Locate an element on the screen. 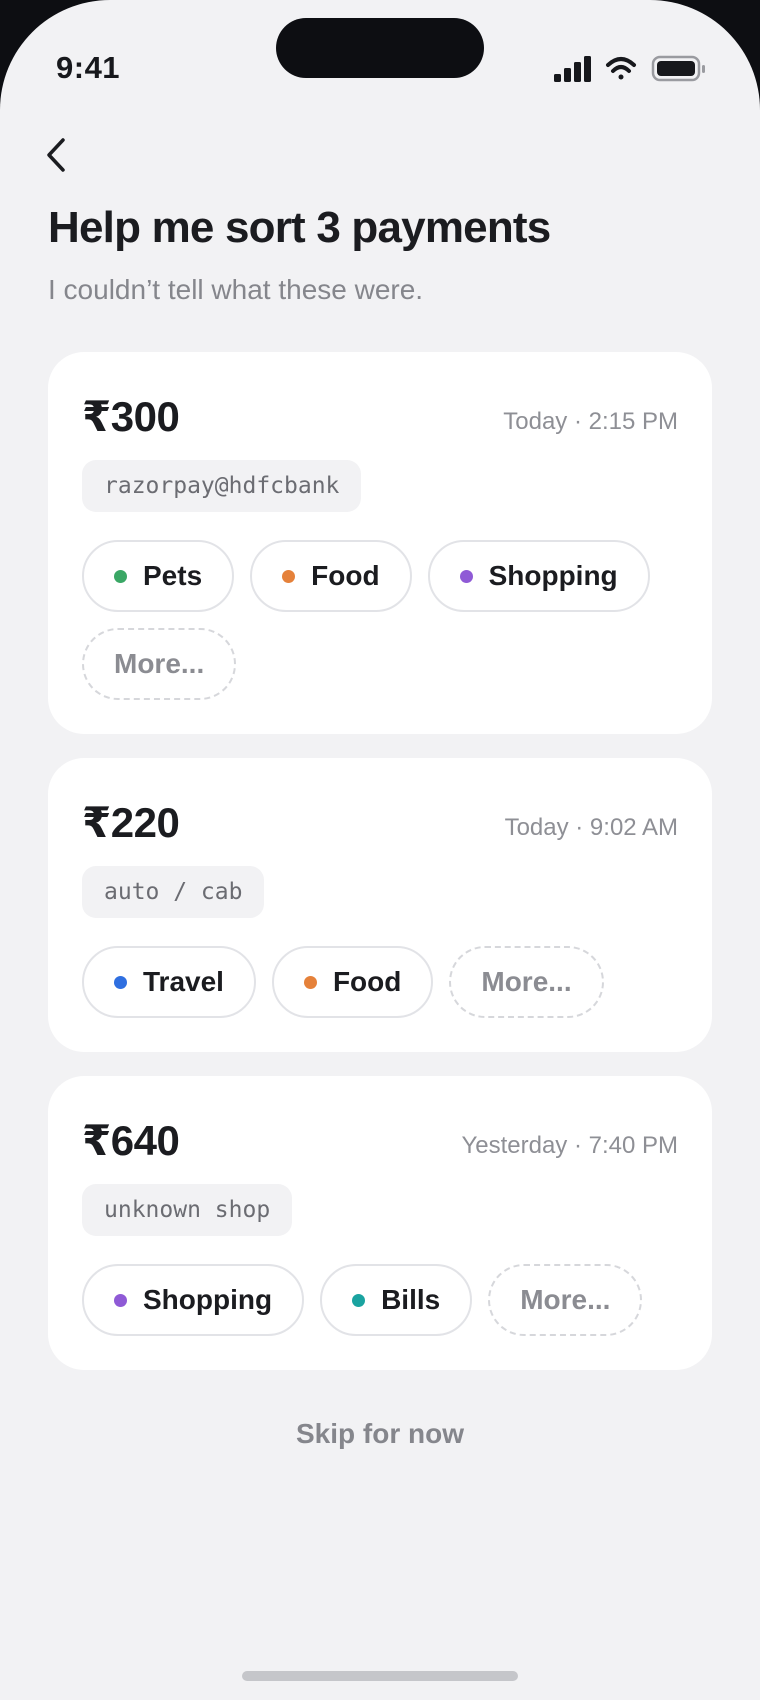 This screenshot has width=760, height=1700. category-chip-label: Bills is located at coordinates (411, 1299).